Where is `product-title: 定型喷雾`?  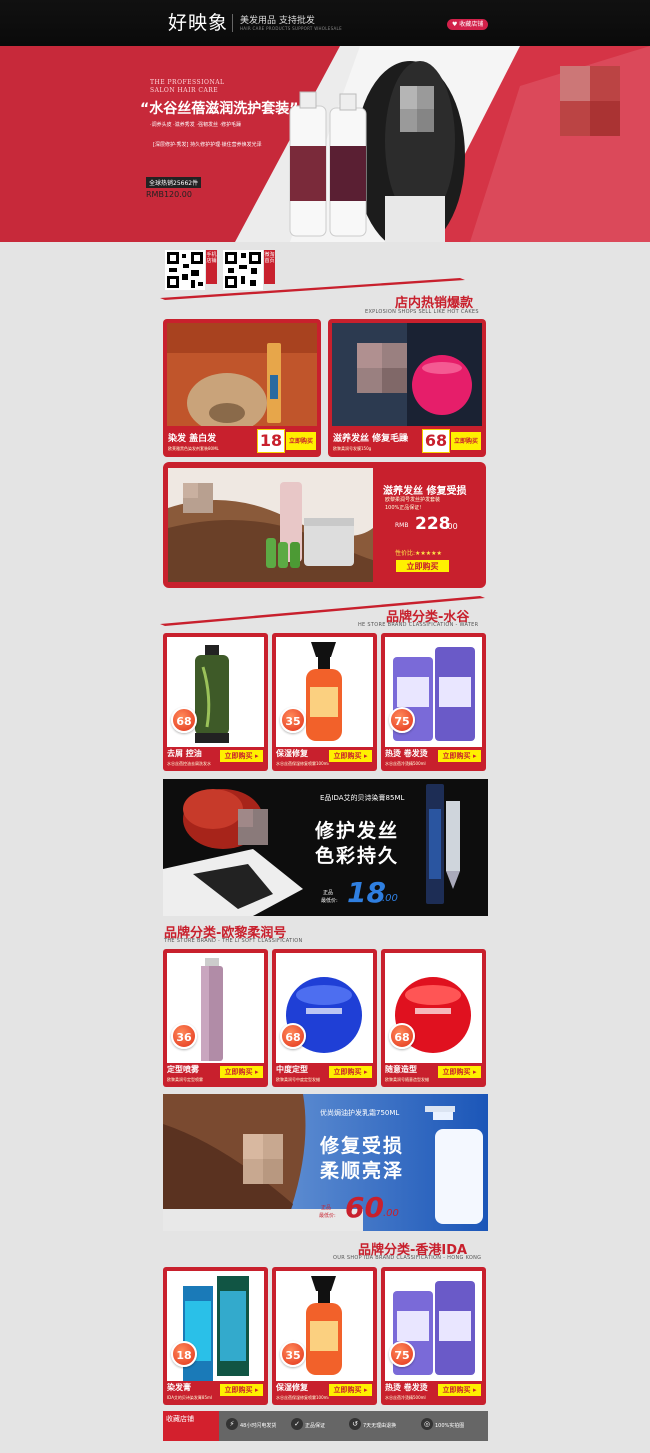
product-title: 定型喷雾 is located at coordinates (183, 1069).